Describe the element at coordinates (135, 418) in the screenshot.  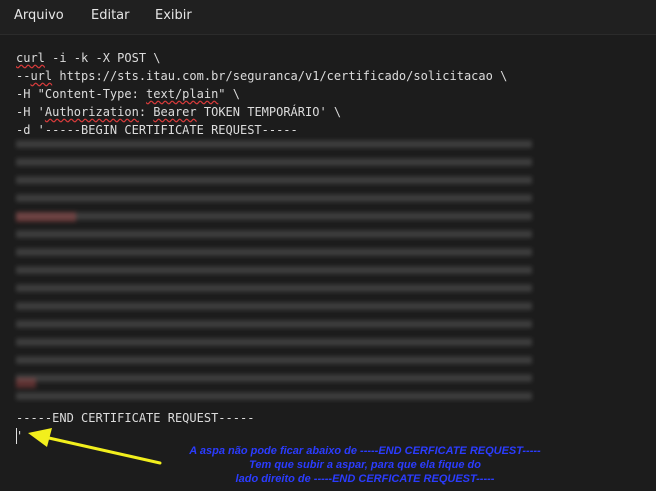
I see `end-certificate-line: -----END CERTIFICATE REQUEST-----` at that location.